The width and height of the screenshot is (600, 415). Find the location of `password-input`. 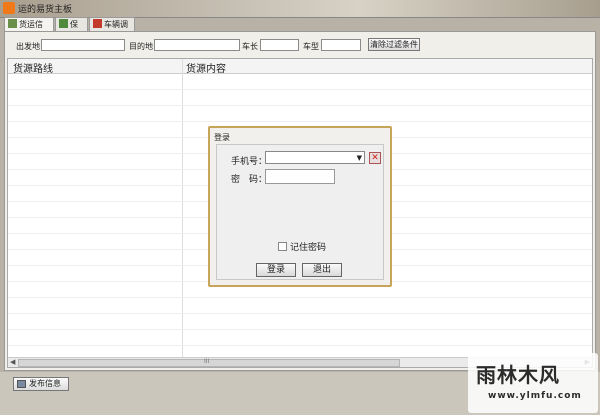

password-input is located at coordinates (300, 176).